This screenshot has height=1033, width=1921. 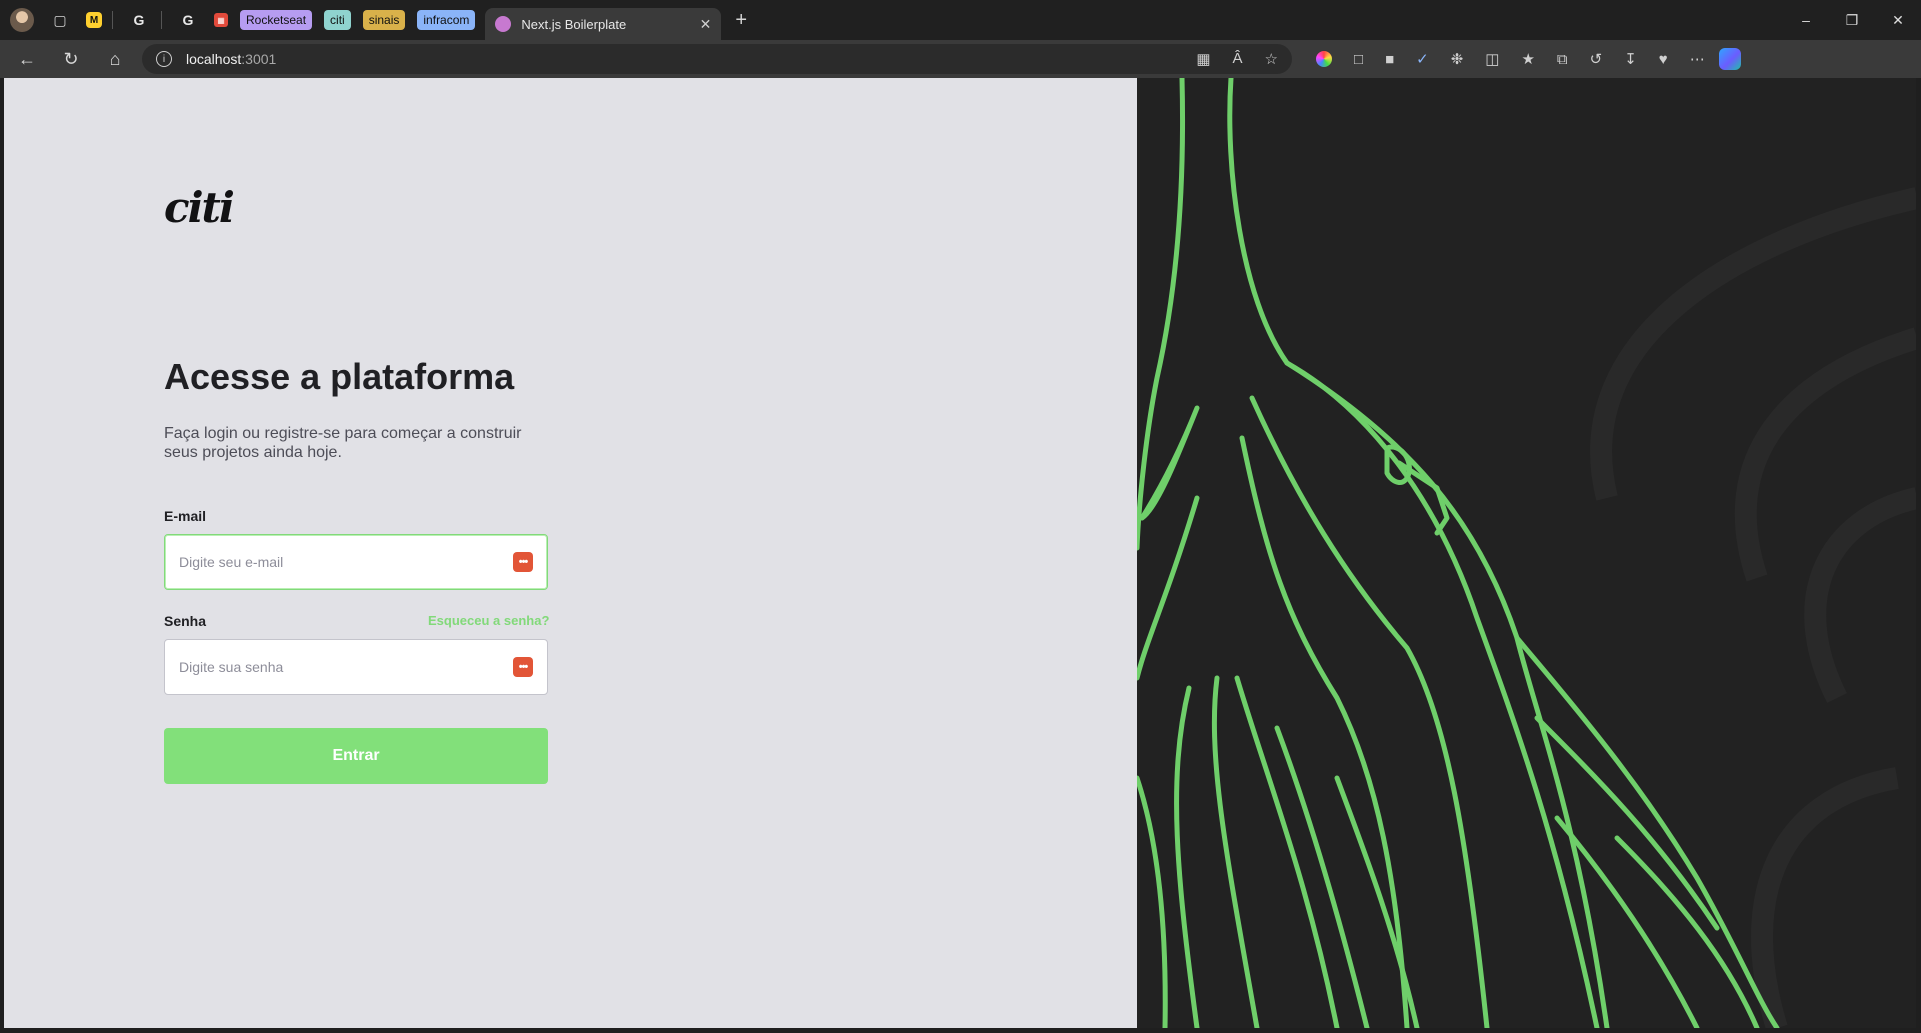 I want to click on password-field: •••, so click(x=356, y=667).